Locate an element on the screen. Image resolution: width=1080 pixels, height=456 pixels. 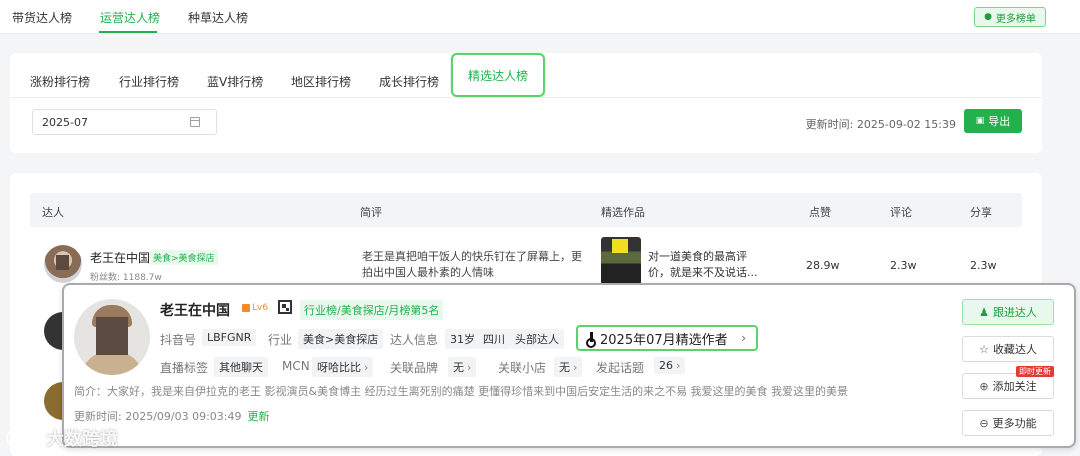
export-icon: ▣ is located at coordinates (980, 121).